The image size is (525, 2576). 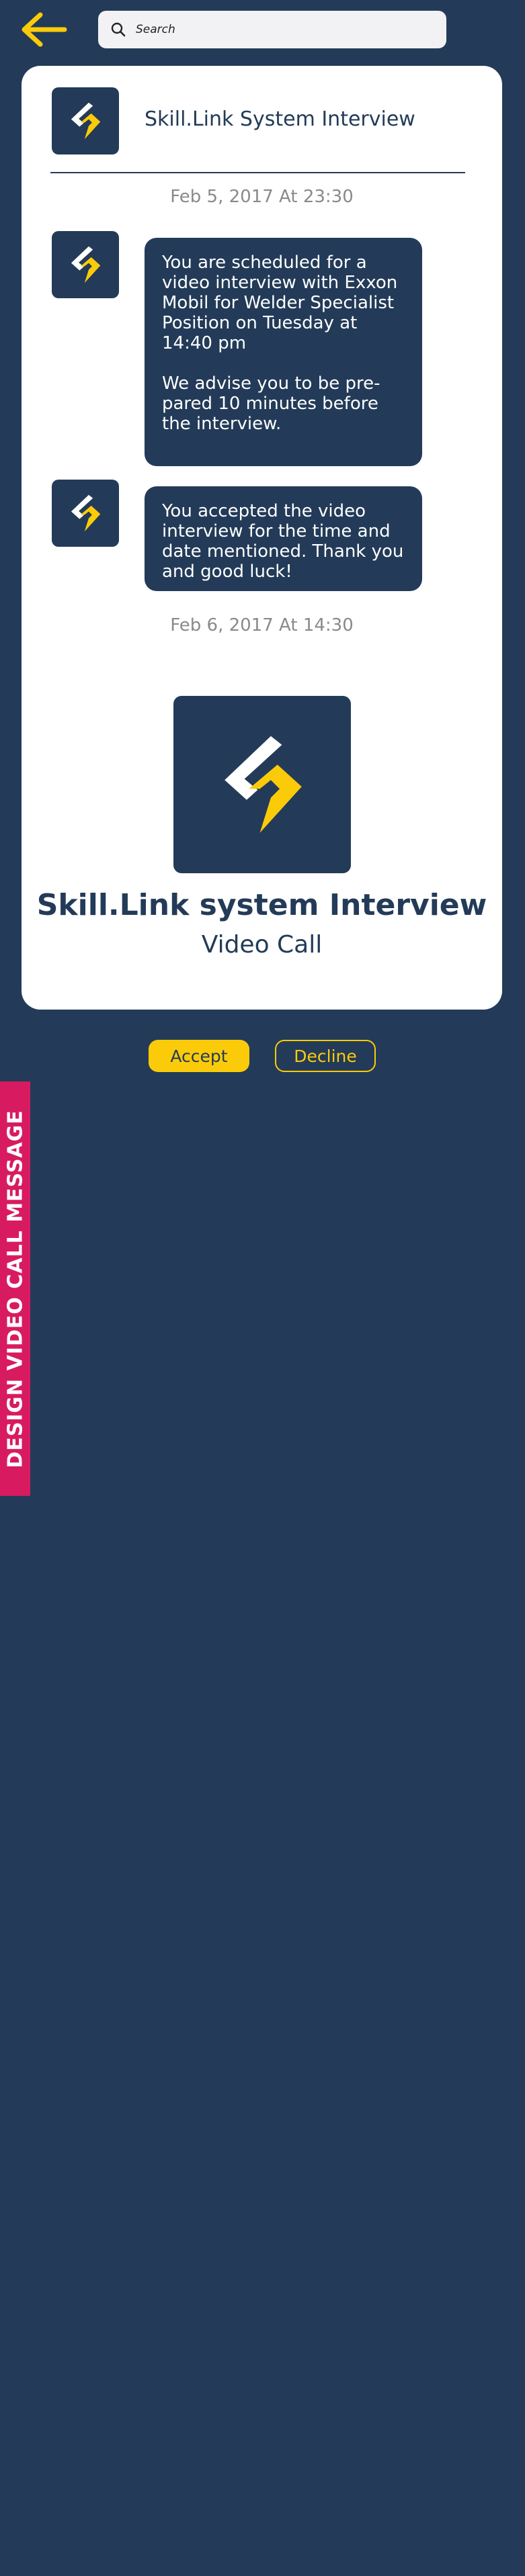 I want to click on accept-button: Accept, so click(x=199, y=1056).